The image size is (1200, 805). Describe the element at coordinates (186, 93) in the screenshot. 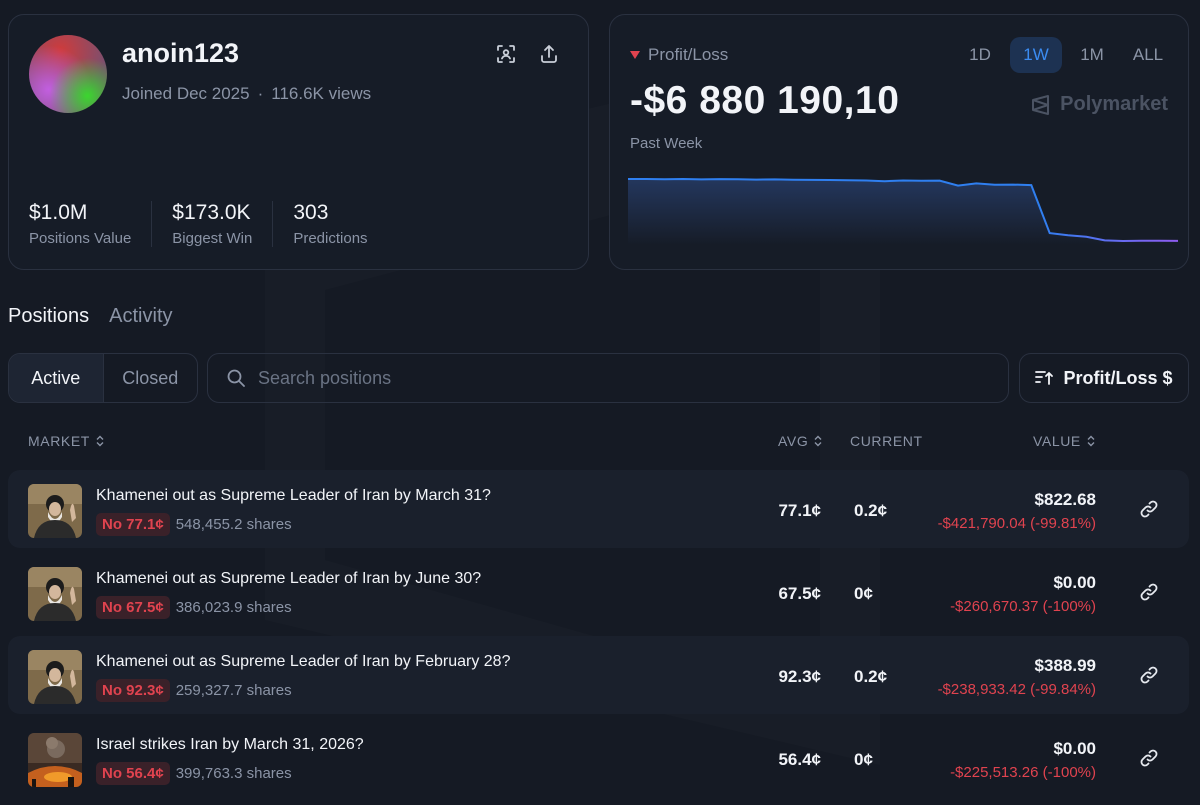

I see `joined-date: Joined Dec 2025` at that location.